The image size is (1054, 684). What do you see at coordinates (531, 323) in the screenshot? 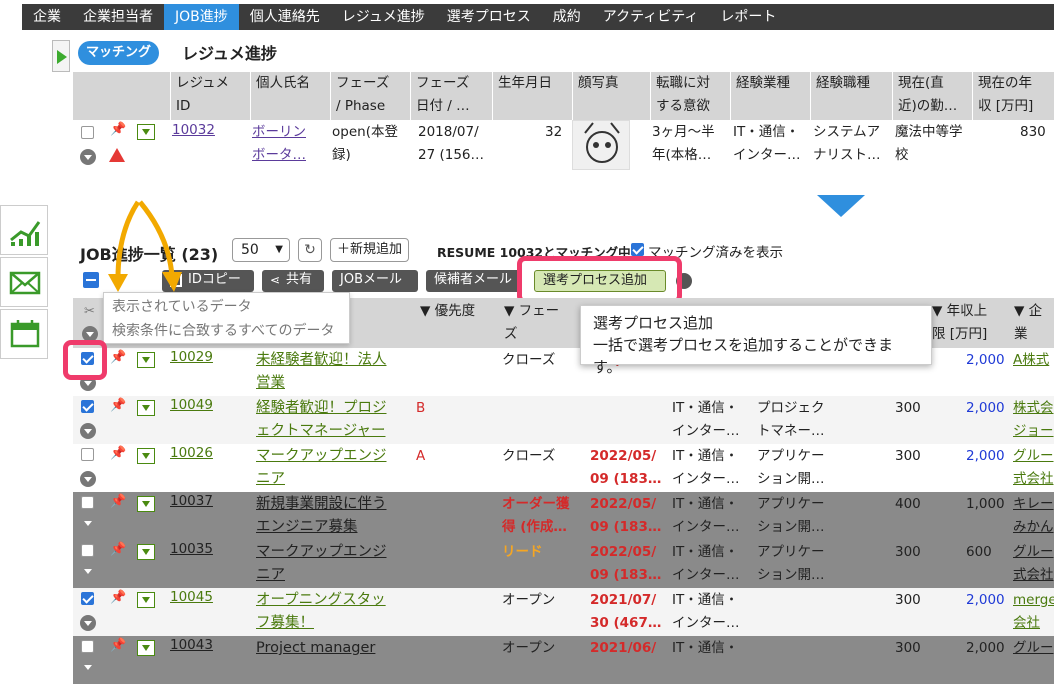
I see `phase-header: ▼ フェー ズ` at bounding box center [531, 323].